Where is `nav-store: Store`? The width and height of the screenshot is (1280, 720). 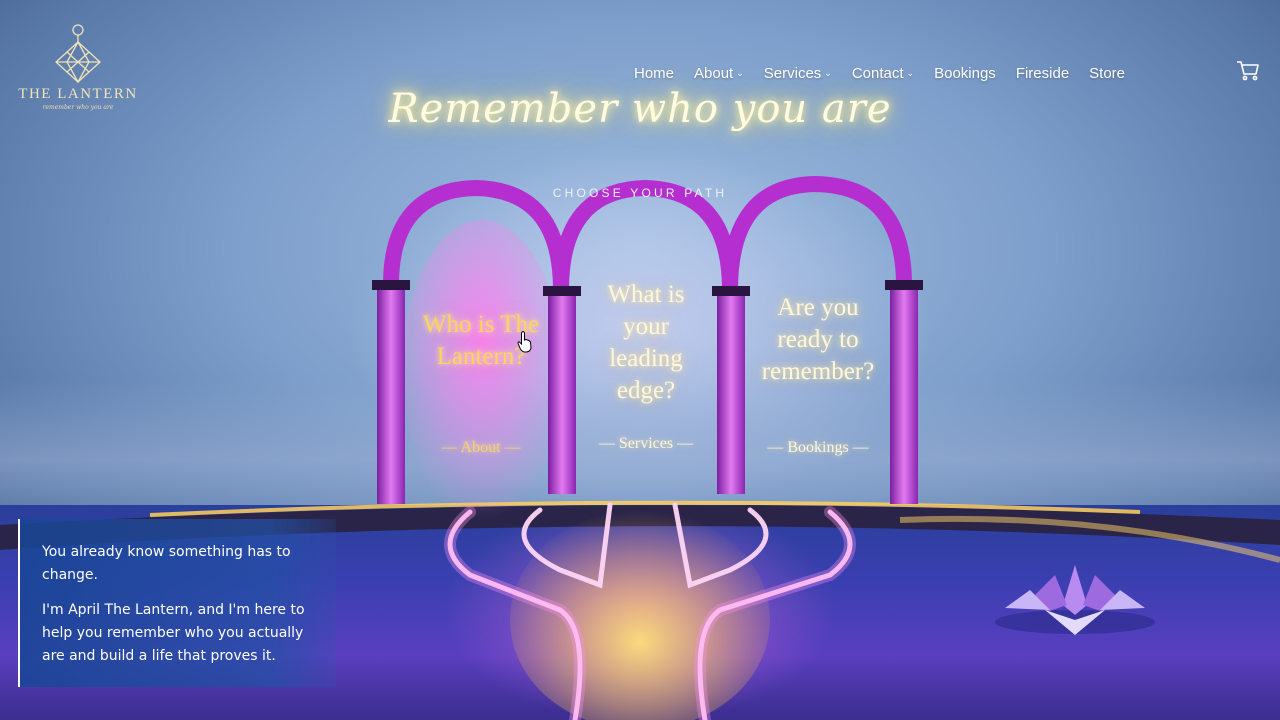 nav-store: Store is located at coordinates (1107, 73).